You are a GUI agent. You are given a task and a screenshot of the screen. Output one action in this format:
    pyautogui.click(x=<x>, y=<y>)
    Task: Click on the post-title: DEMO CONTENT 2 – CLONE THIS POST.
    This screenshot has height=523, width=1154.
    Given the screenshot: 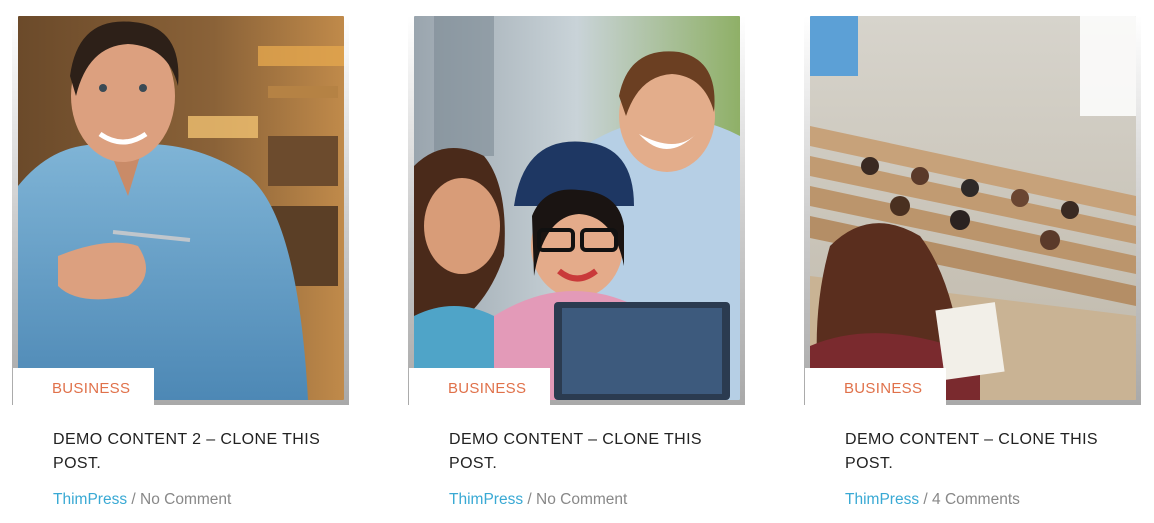 What is the action you would take?
    pyautogui.click(x=198, y=452)
    